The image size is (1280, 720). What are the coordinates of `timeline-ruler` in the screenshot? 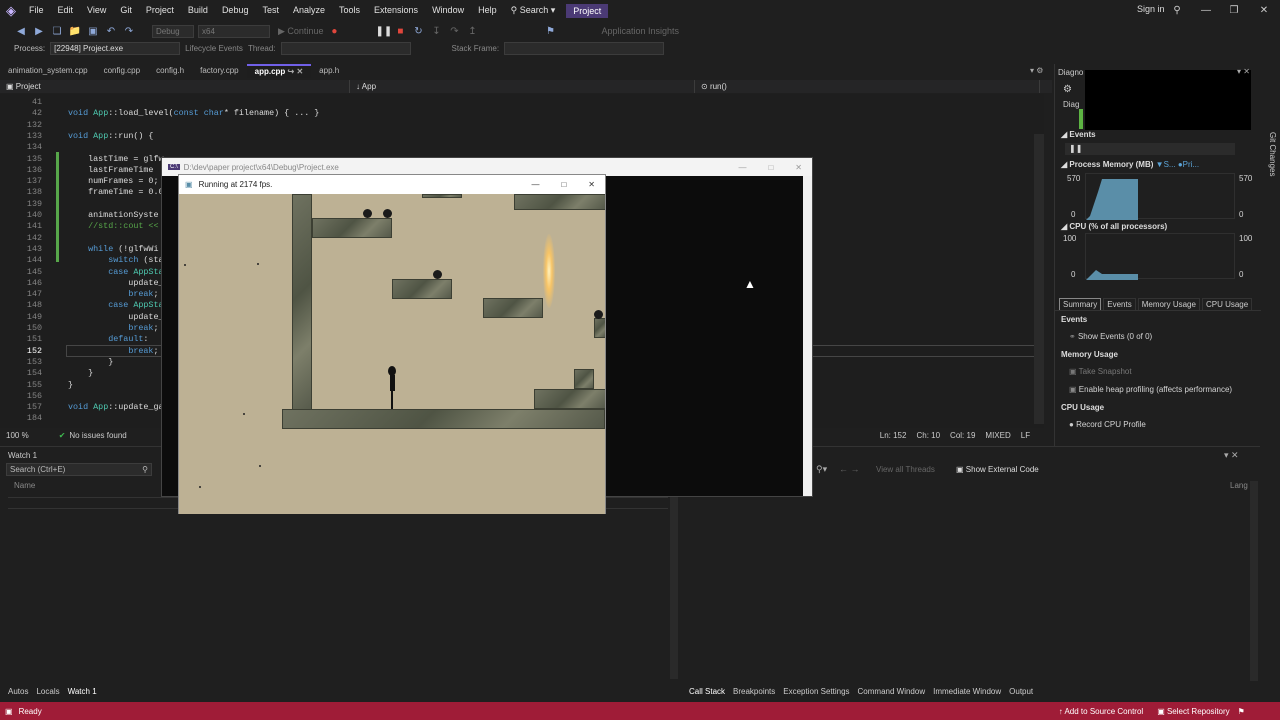 It's located at (1168, 100).